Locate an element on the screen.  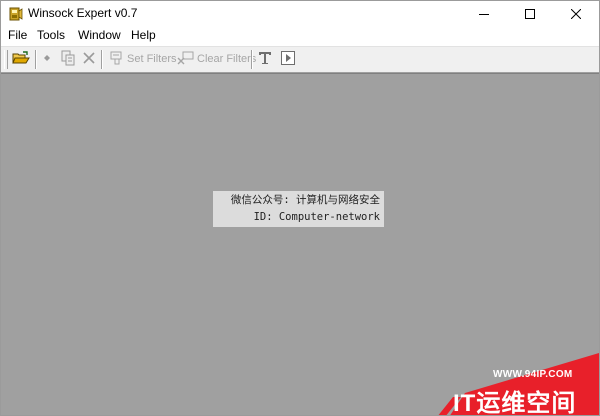
set-filters-label: Set Filters is located at coordinates (152, 59).